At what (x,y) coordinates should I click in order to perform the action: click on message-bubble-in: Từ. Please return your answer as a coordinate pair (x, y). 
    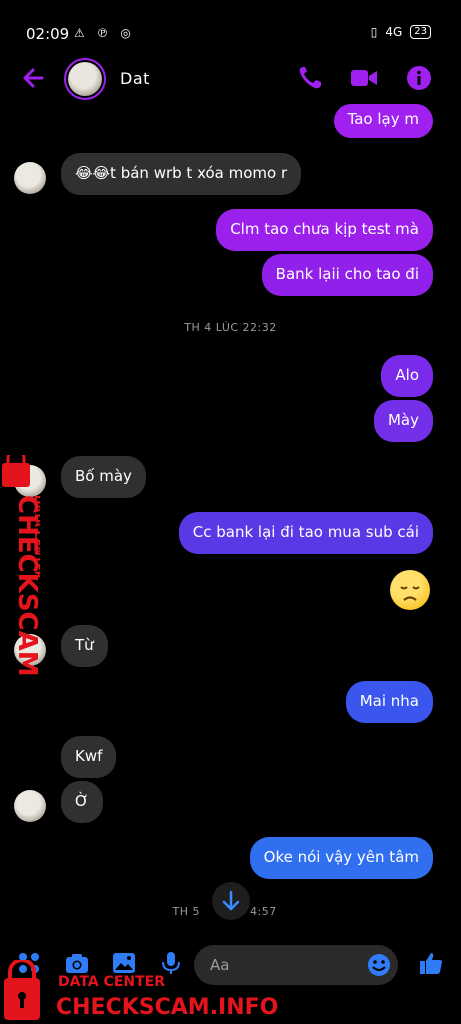
    Looking at the image, I should click on (84, 646).